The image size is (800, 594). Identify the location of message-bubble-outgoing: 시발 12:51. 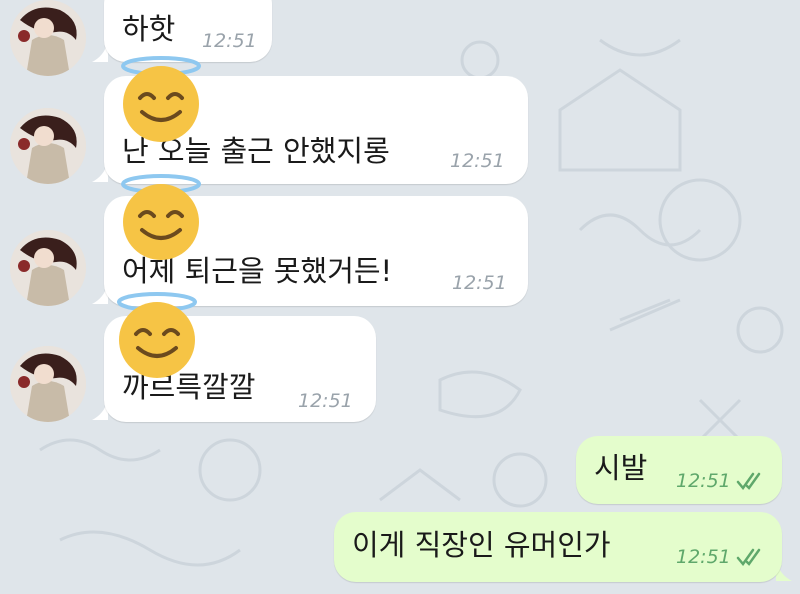
(679, 470).